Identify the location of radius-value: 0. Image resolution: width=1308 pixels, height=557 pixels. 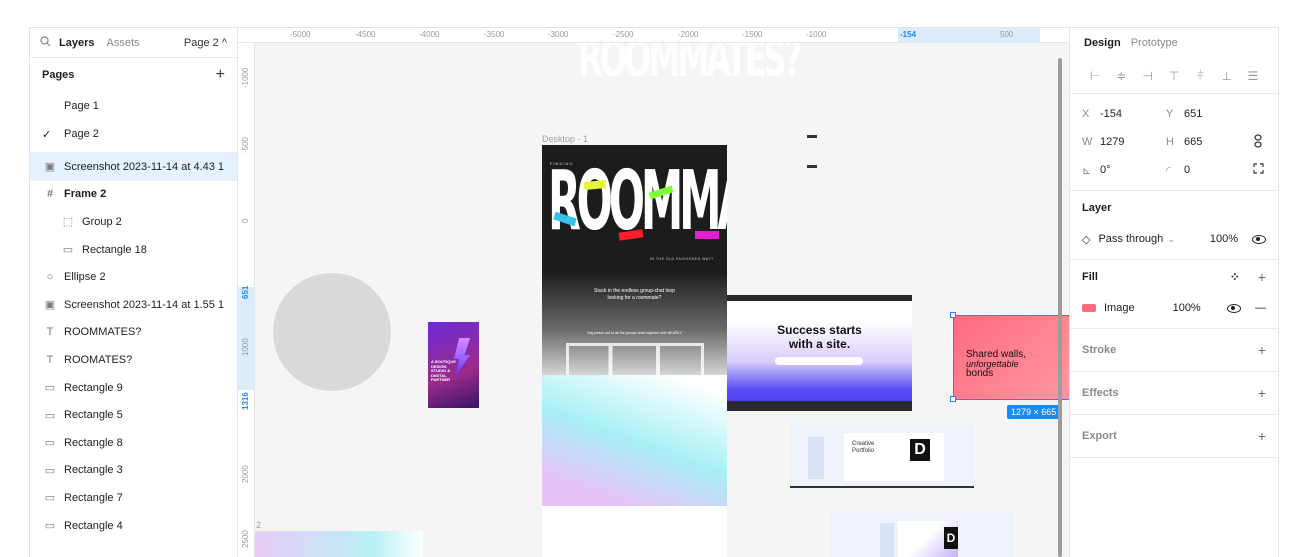
(1187, 170).